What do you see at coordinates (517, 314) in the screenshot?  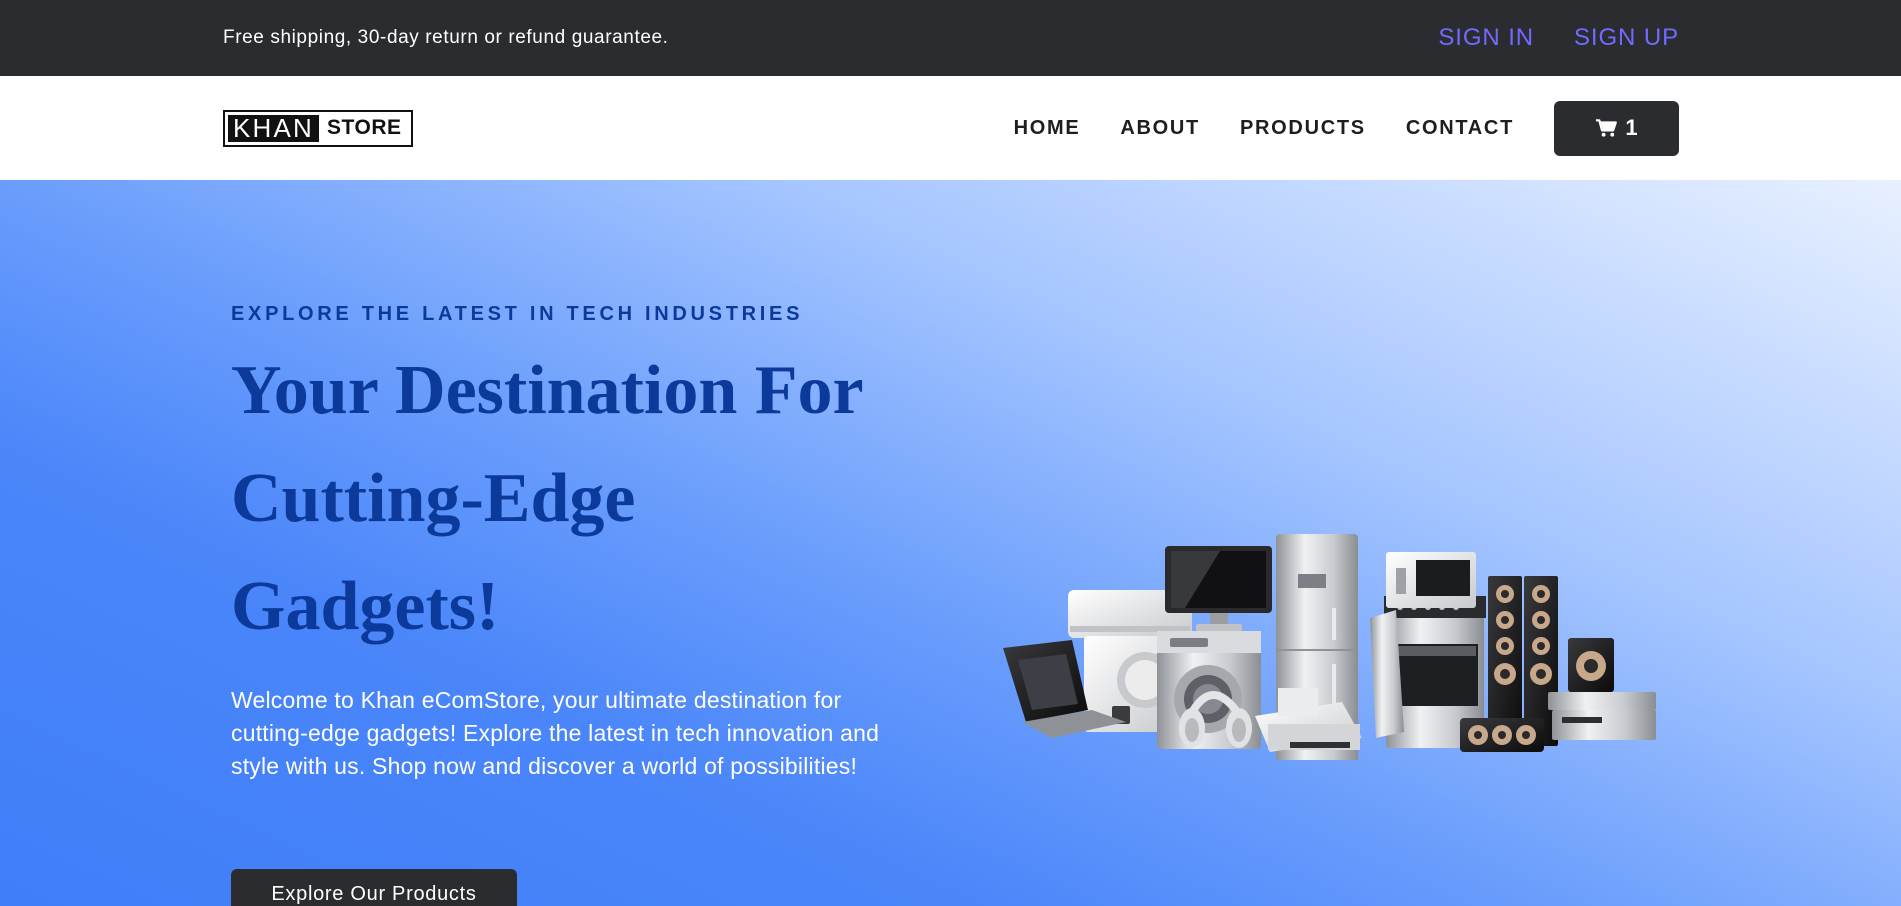 I see `hero-eyebrow: EXPLORE THE LATEST IN TECH INDUSTRIES` at bounding box center [517, 314].